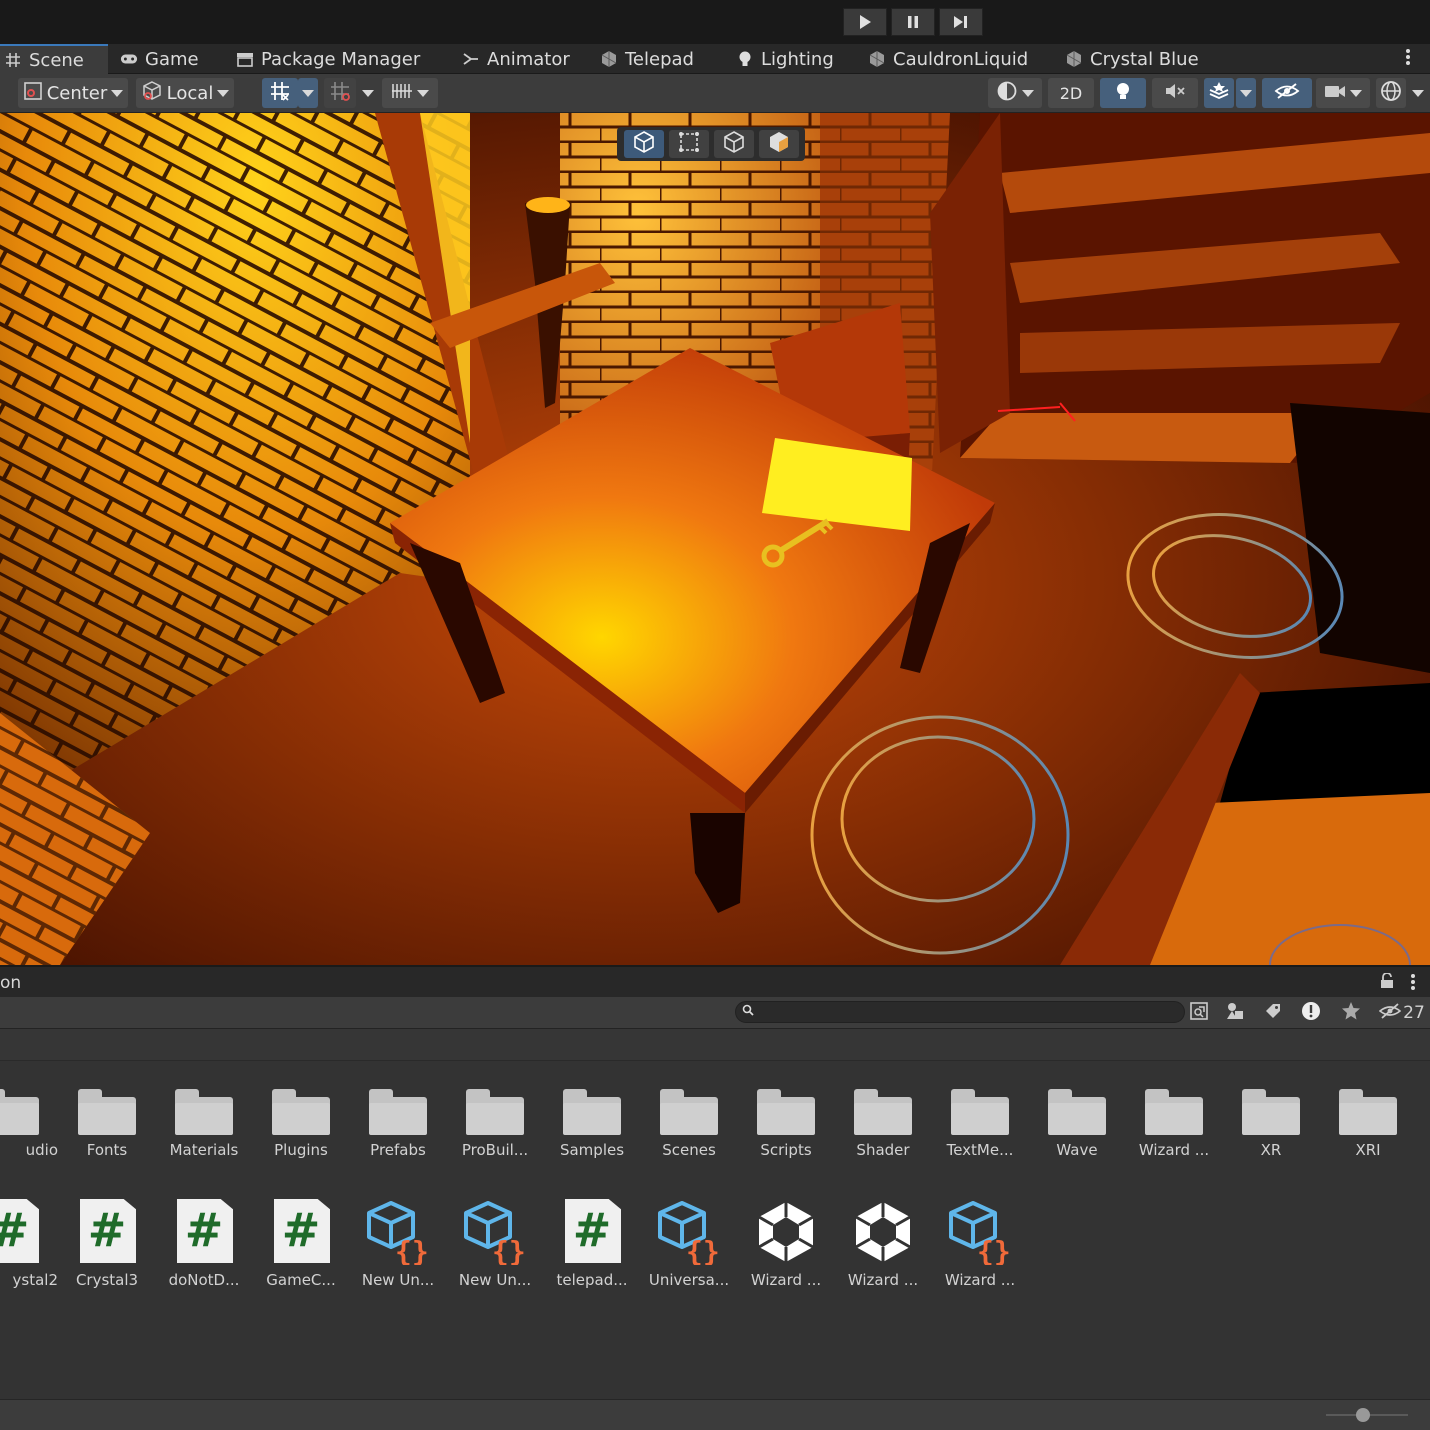 The width and height of the screenshot is (1430, 1430). What do you see at coordinates (1132, 59) in the screenshot?
I see `tab-crystal-blue: Crystal Blue` at bounding box center [1132, 59].